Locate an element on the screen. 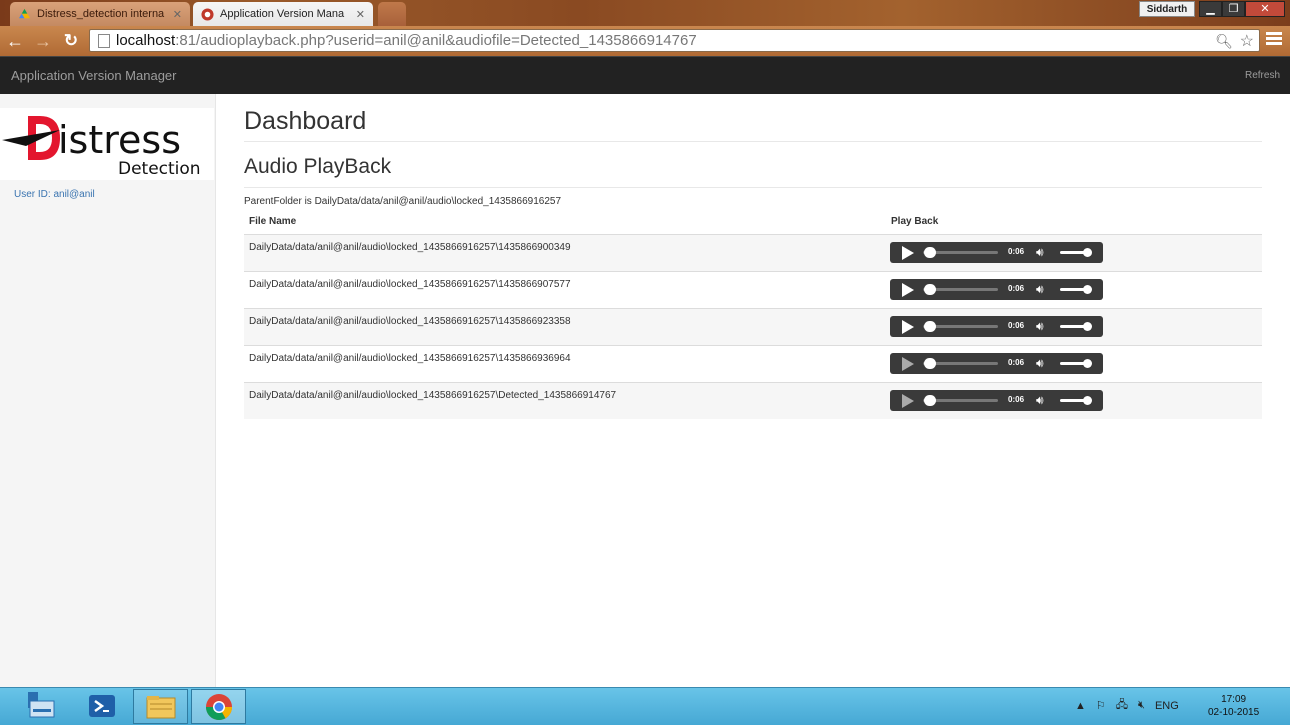  user-id-link: User ID: anil@anil is located at coordinates (54, 194).